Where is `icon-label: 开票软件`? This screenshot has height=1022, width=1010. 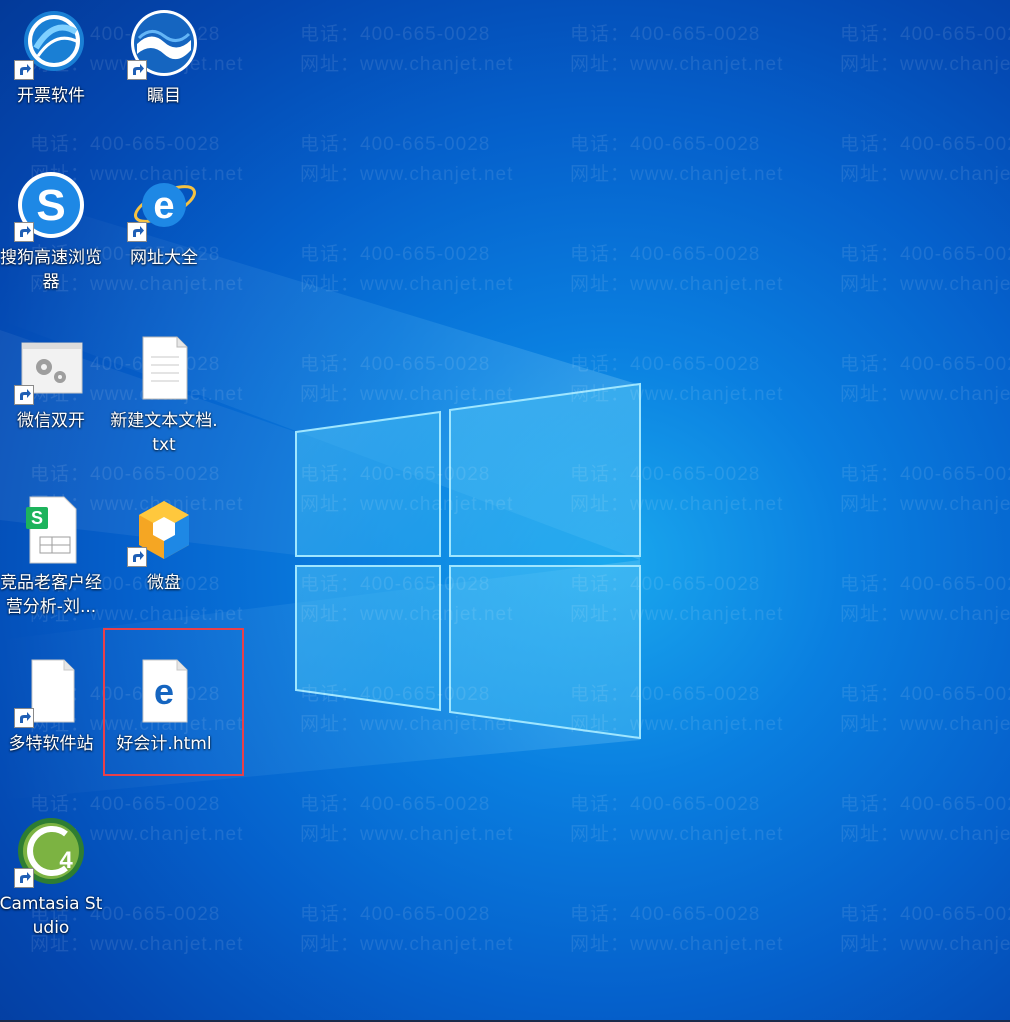
icon-label: 开票软件 is located at coordinates (51, 96).